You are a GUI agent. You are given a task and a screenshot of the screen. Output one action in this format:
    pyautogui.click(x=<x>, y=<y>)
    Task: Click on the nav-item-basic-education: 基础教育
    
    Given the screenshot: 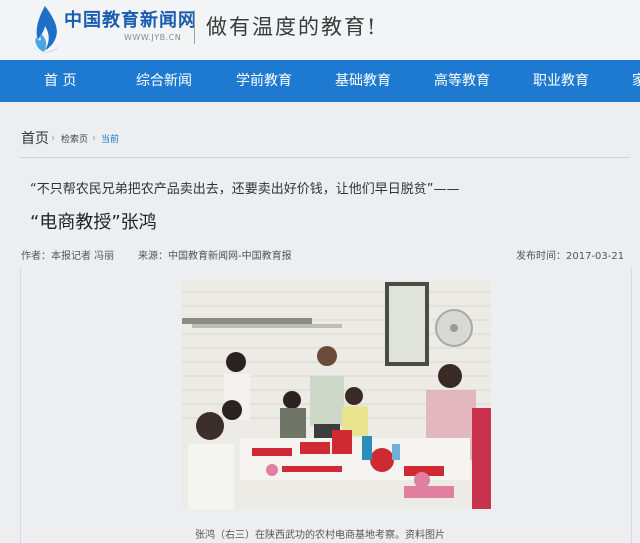 What is the action you would take?
    pyautogui.click(x=363, y=81)
    